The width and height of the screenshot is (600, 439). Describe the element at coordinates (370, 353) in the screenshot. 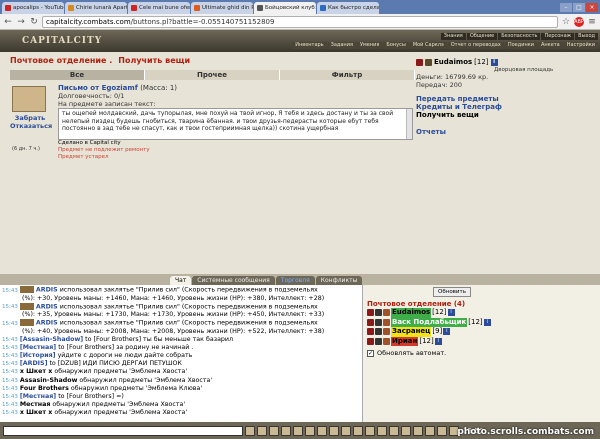

I see `auto-refresh-checkbox: ✓` at that location.